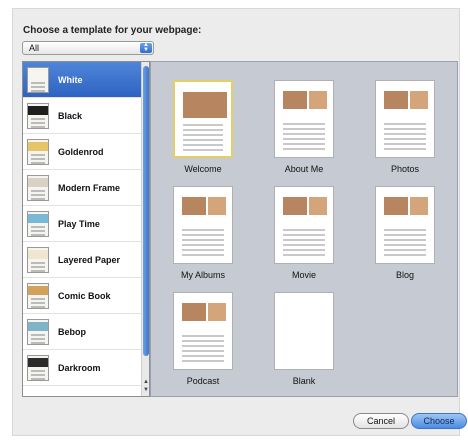  I want to click on theme-item: Layered Paper, so click(86, 260).